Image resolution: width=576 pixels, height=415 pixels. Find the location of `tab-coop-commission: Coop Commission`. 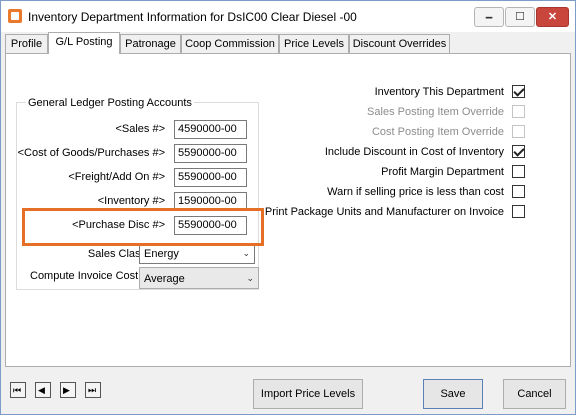

tab-coop-commission: Coop Commission is located at coordinates (230, 43).